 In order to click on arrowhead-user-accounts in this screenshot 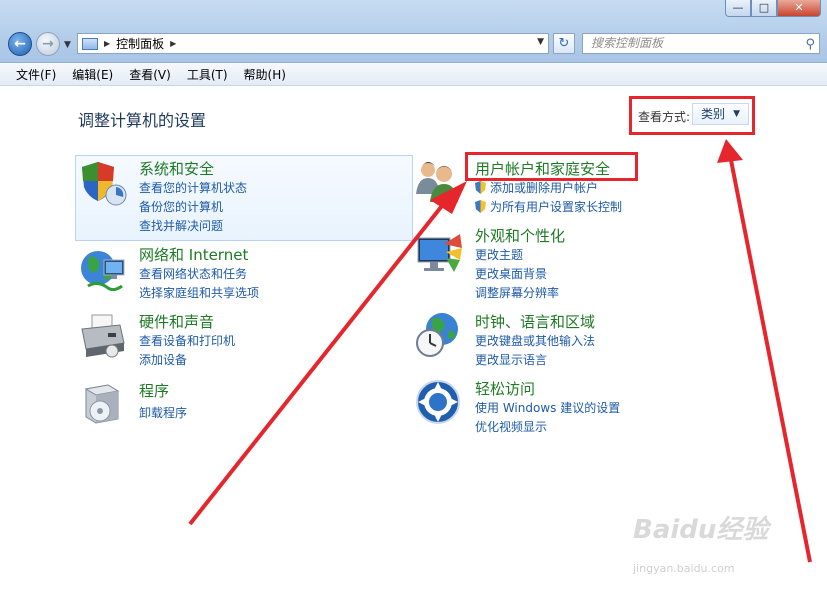, I will do `click(448, 197)`.